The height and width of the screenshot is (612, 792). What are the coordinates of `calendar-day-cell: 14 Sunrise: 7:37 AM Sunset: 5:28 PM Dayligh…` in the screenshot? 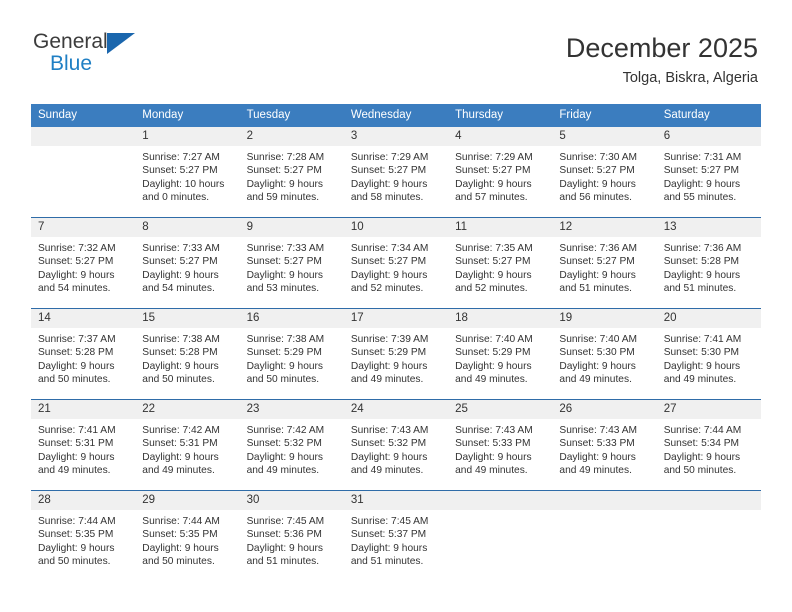 It's located at (83, 354).